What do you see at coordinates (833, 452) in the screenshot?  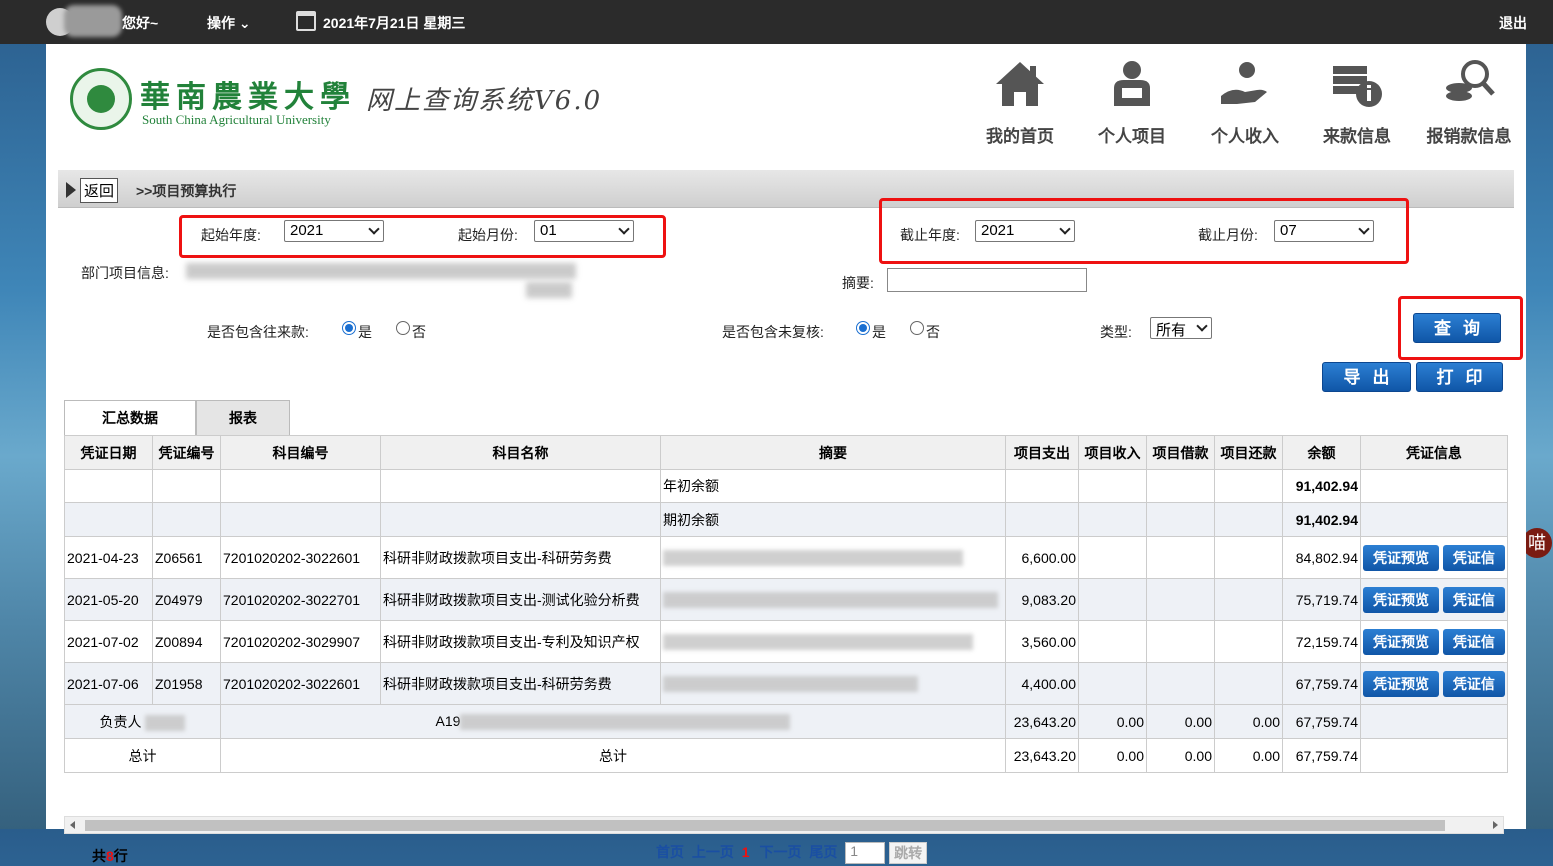 I see `col-header: 摘要` at bounding box center [833, 452].